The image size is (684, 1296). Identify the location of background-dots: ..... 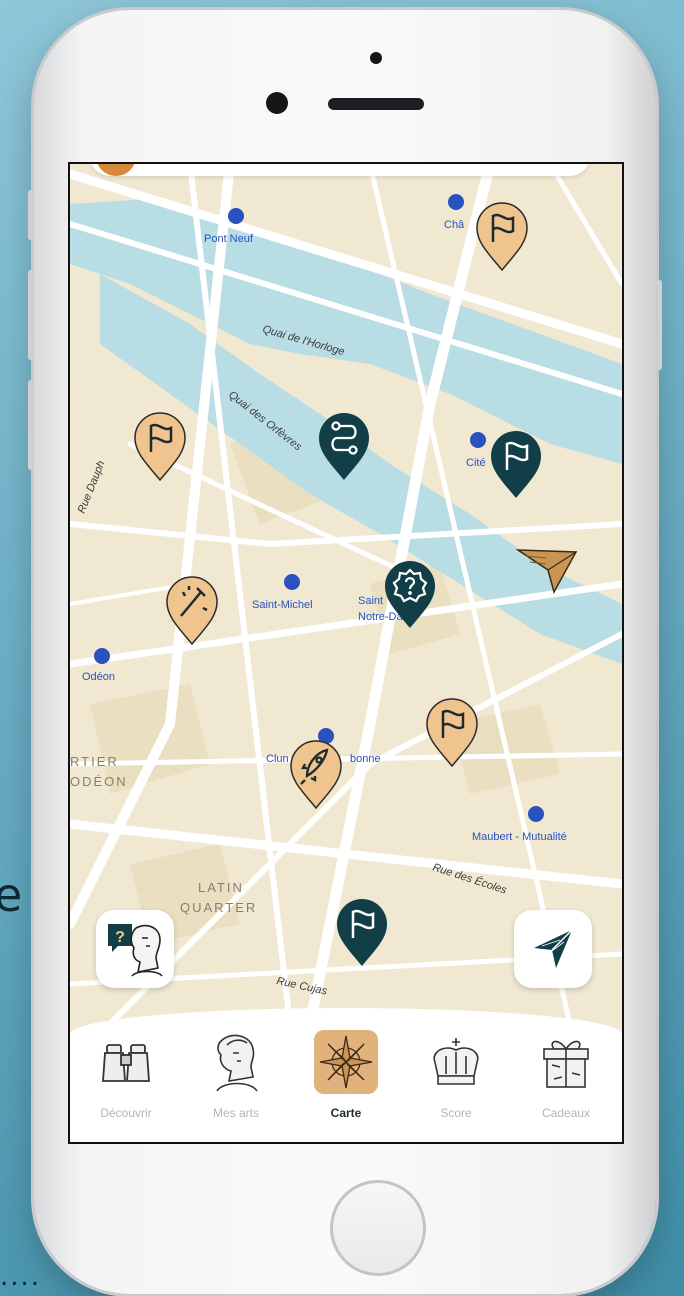
(21, 1277).